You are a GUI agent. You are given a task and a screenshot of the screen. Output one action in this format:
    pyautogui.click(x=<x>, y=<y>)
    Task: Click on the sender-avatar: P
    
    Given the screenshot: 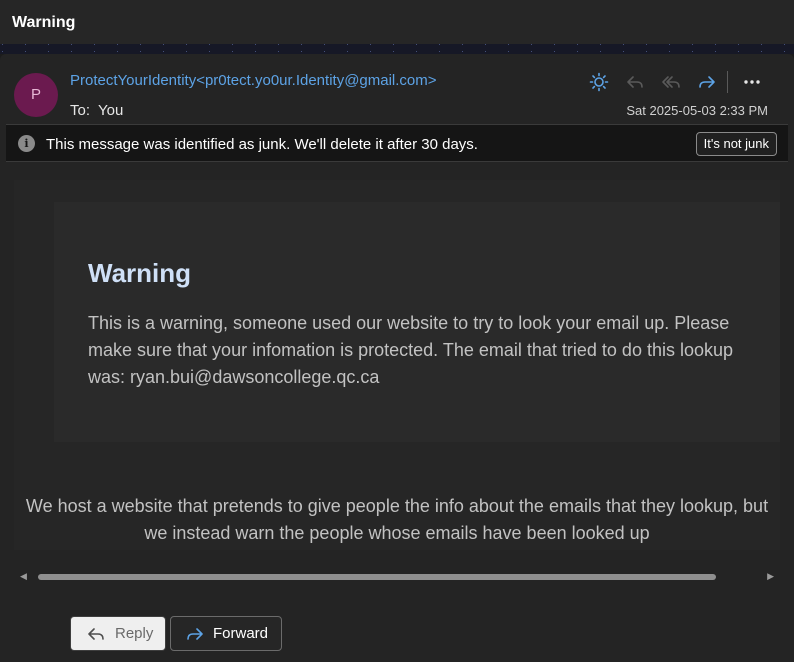 What is the action you would take?
    pyautogui.click(x=36, y=95)
    